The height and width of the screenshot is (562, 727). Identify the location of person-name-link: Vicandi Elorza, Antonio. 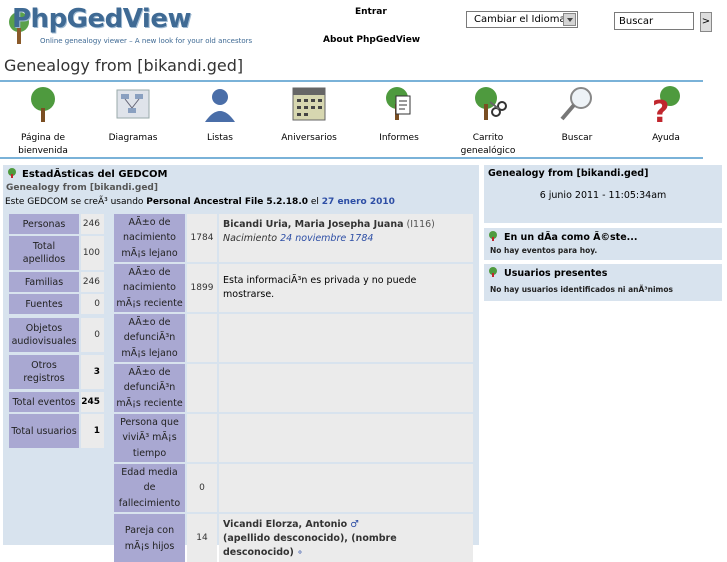
(285, 524).